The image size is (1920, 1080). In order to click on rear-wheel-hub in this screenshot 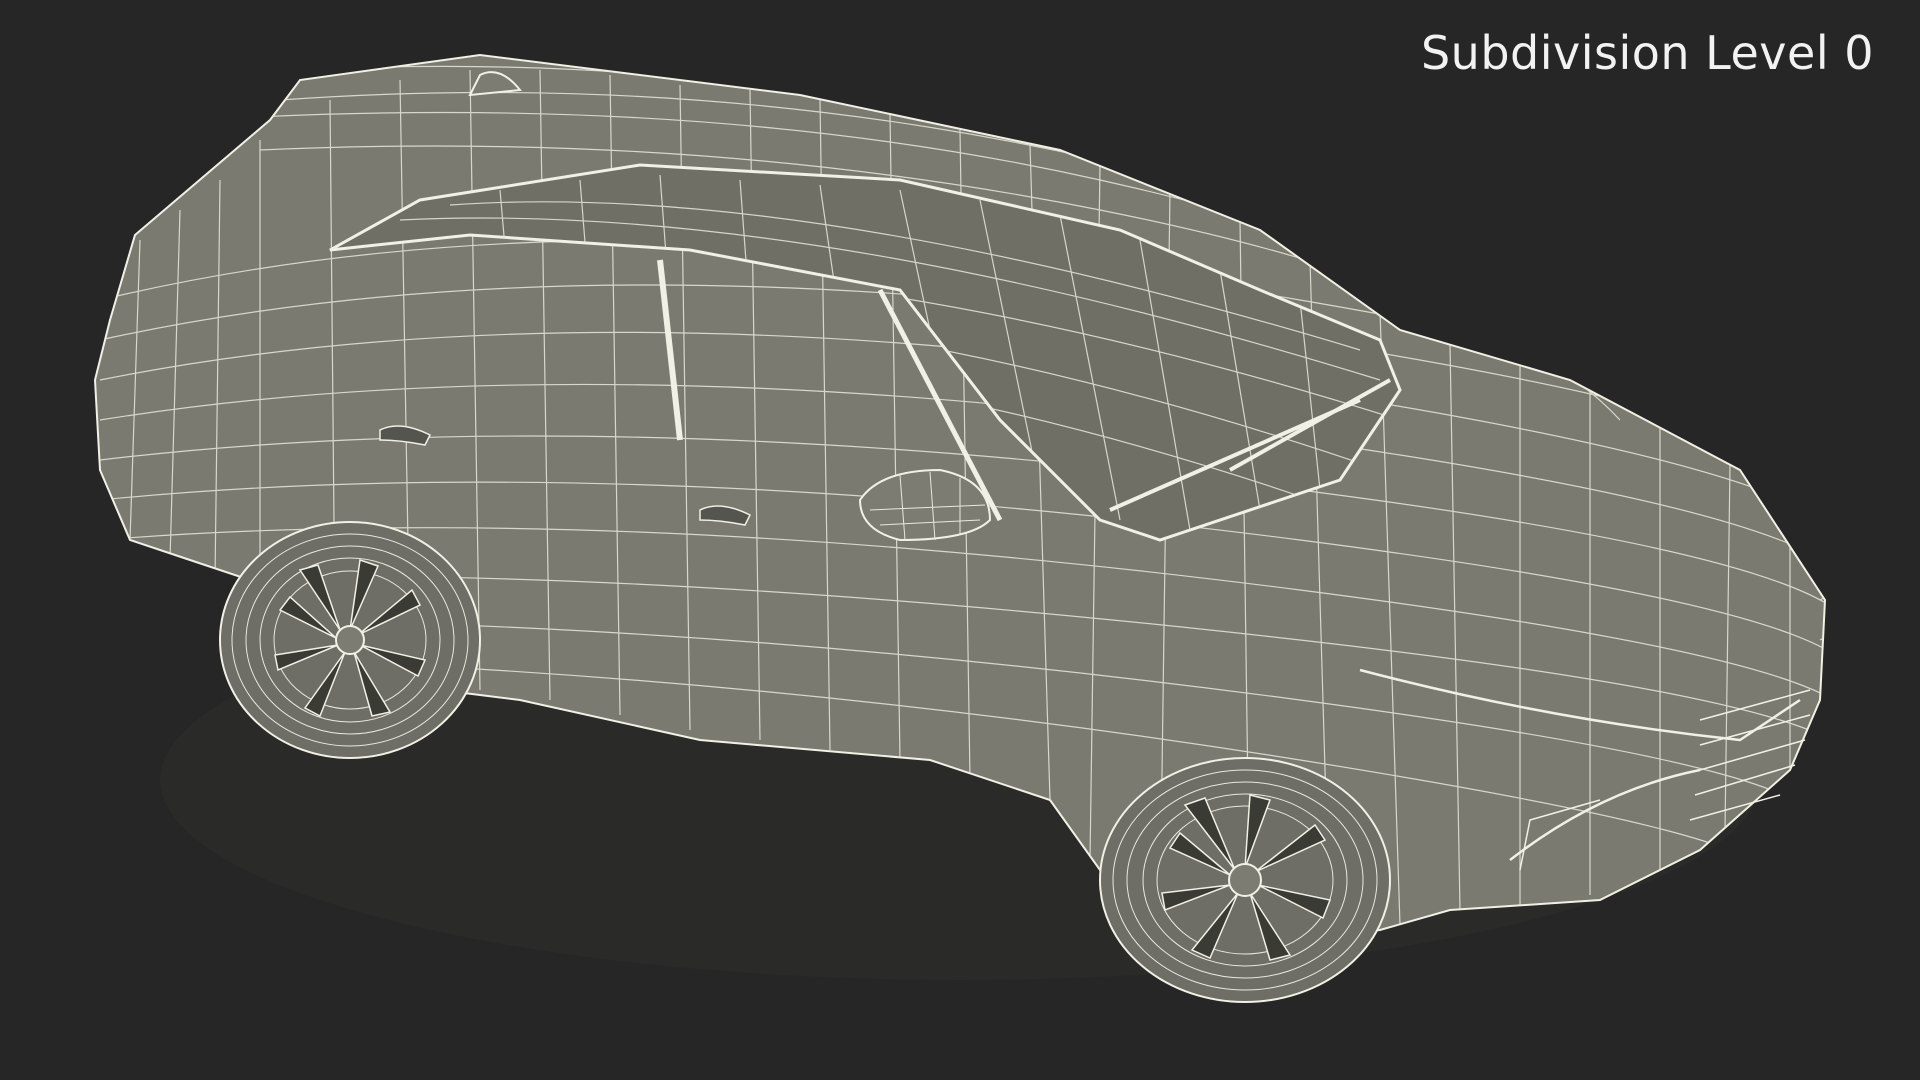, I will do `click(350, 640)`.